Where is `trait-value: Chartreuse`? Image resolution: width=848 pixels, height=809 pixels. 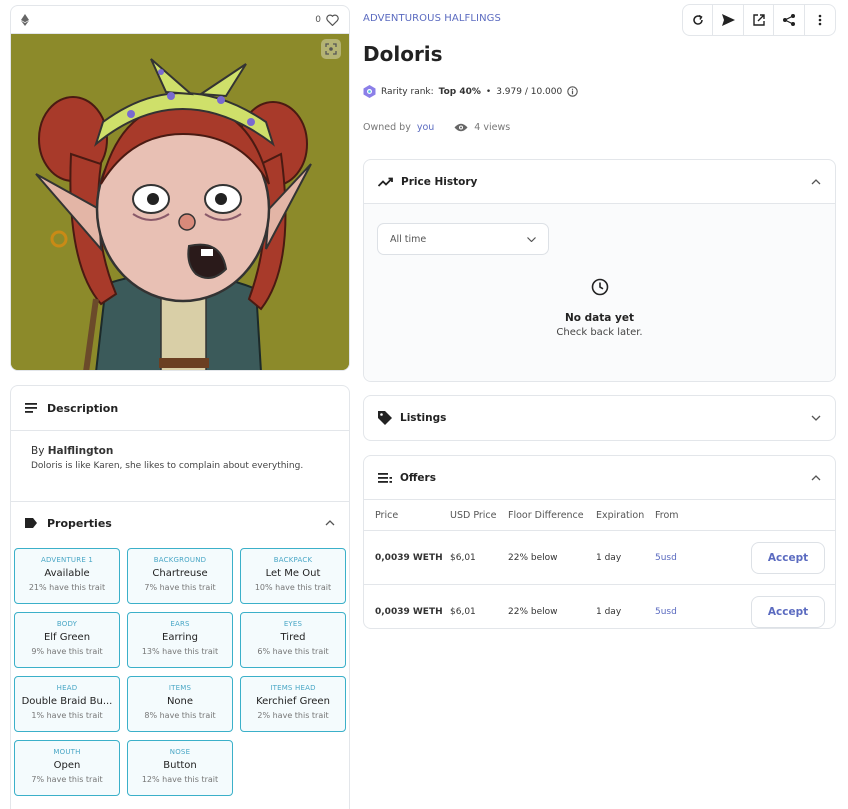 trait-value: Chartreuse is located at coordinates (180, 573).